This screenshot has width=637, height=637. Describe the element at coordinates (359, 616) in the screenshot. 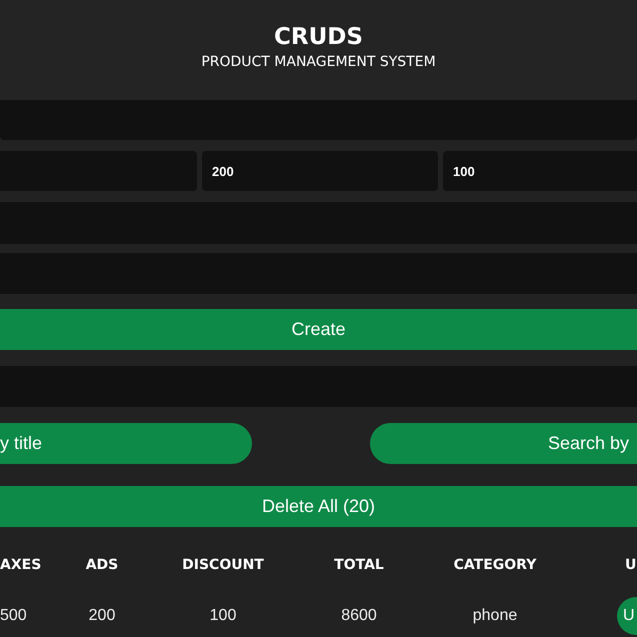

I see `table-cell-text: 8600` at that location.